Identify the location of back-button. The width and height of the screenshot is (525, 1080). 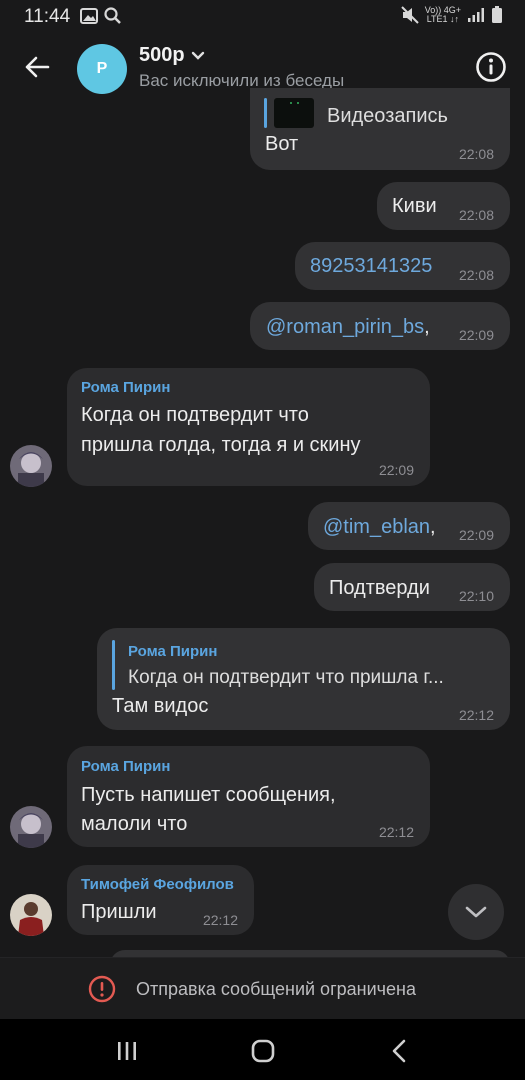
(37, 67).